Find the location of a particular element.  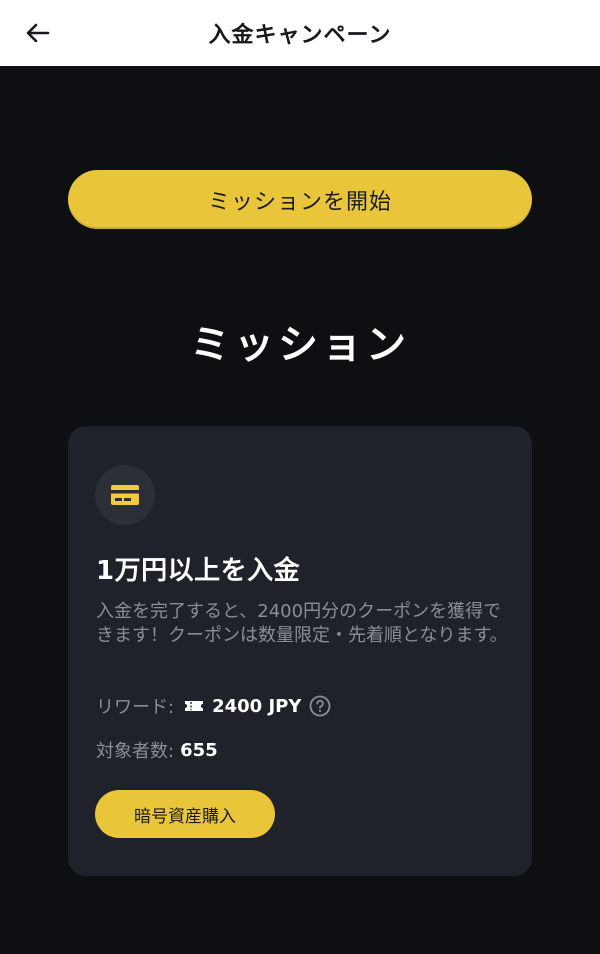

top-header: 入金キャンペーン is located at coordinates (300, 33).